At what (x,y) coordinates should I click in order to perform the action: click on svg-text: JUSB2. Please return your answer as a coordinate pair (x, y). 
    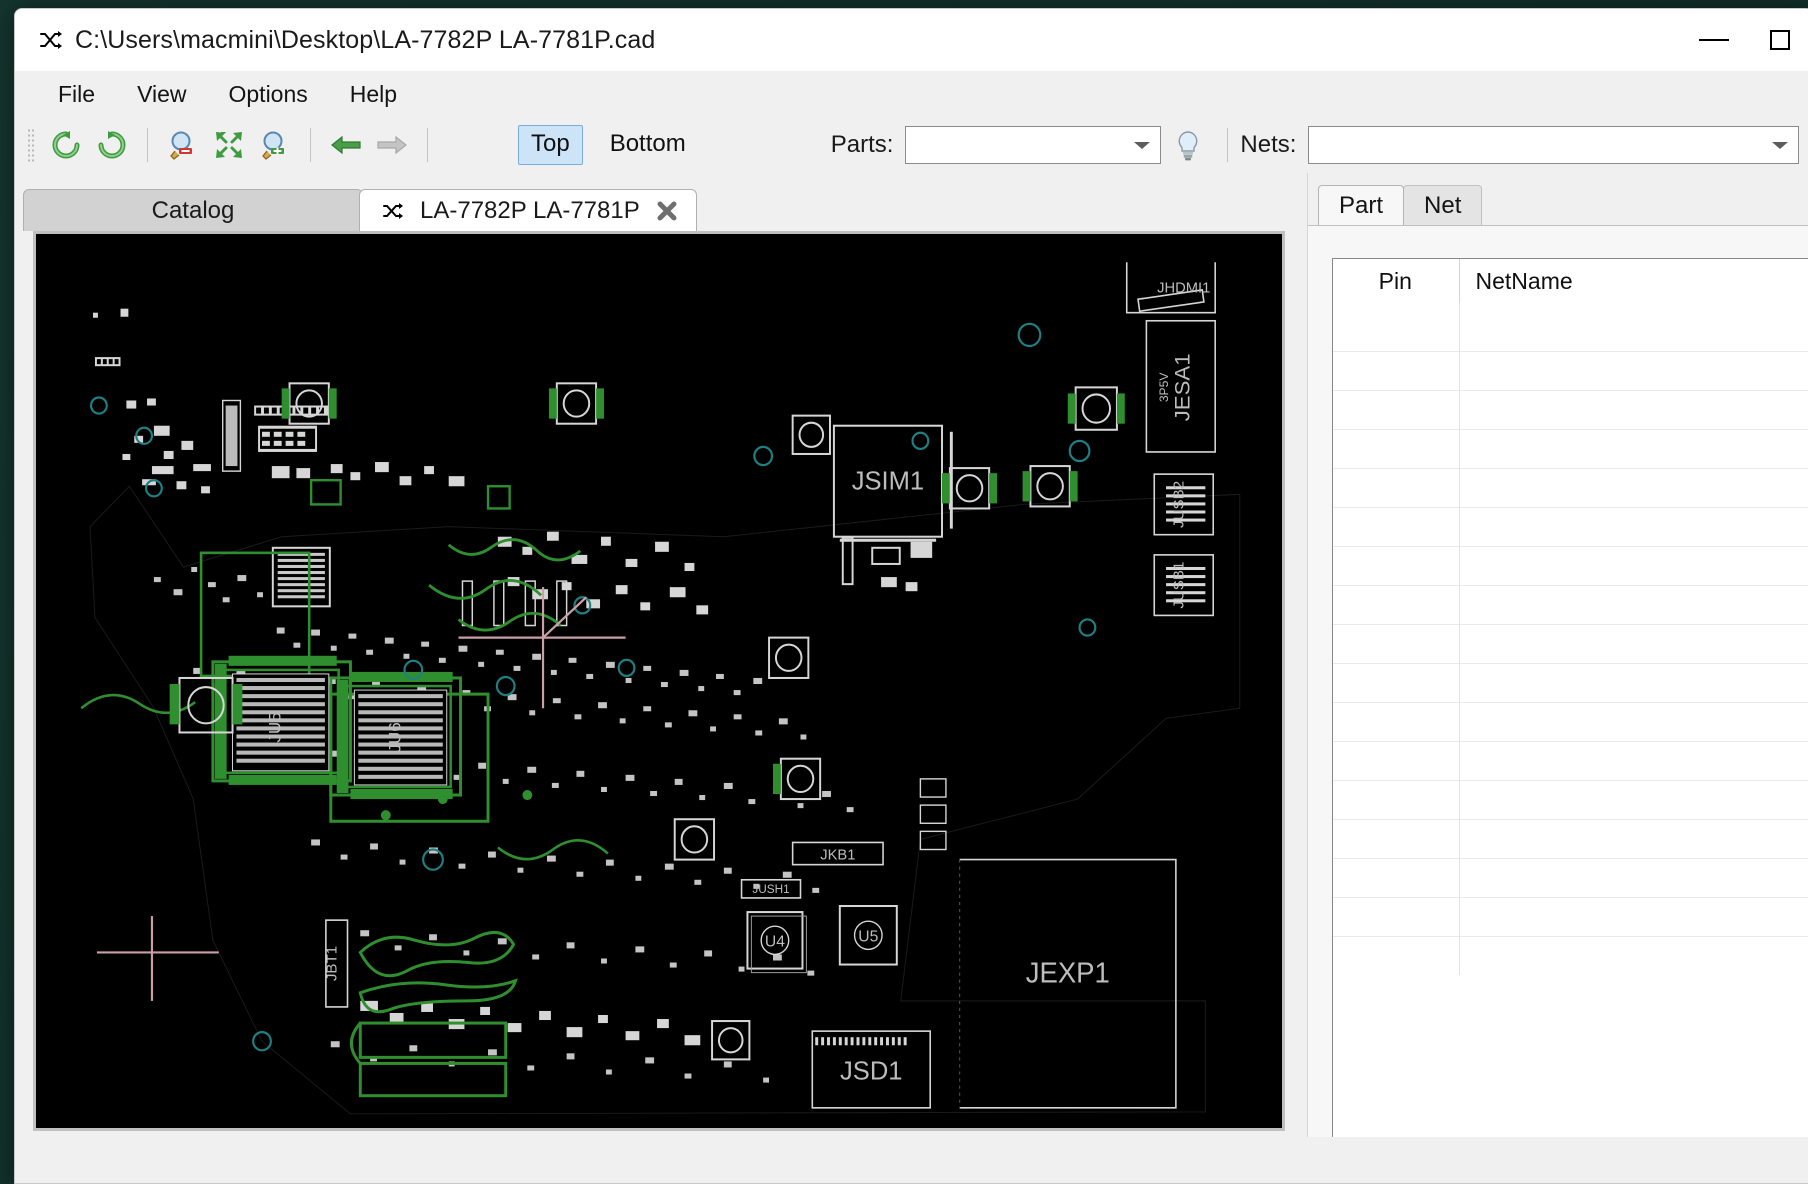
    Looking at the image, I should click on (1179, 504).